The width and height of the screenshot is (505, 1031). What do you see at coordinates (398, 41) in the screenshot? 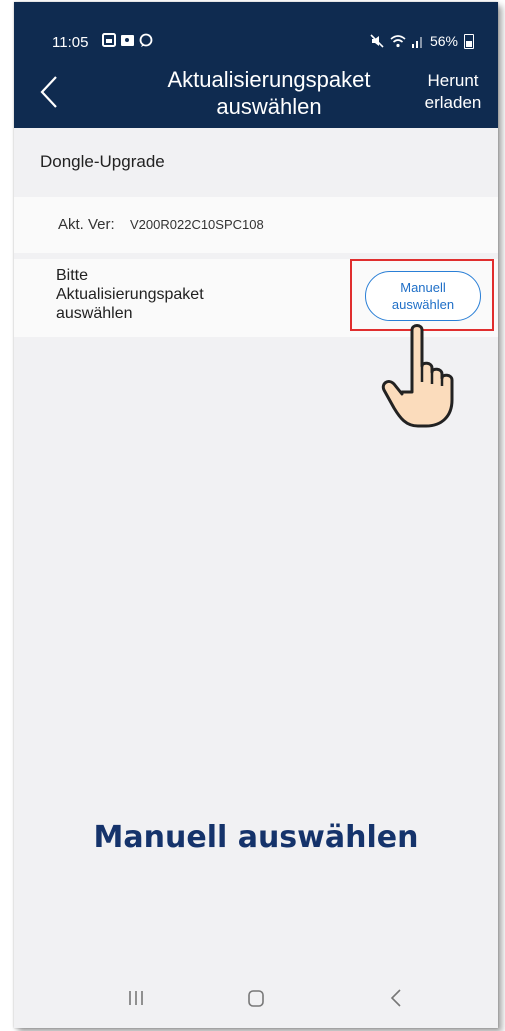
I see `wifi-icon` at bounding box center [398, 41].